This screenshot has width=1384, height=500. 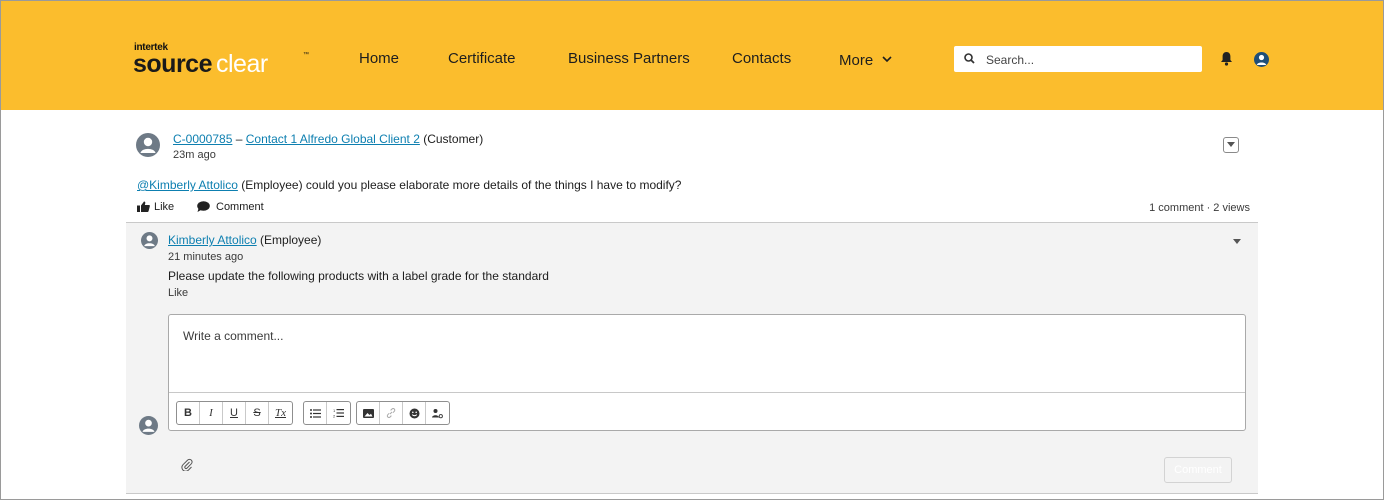 I want to click on link-icon, so click(x=391, y=413).